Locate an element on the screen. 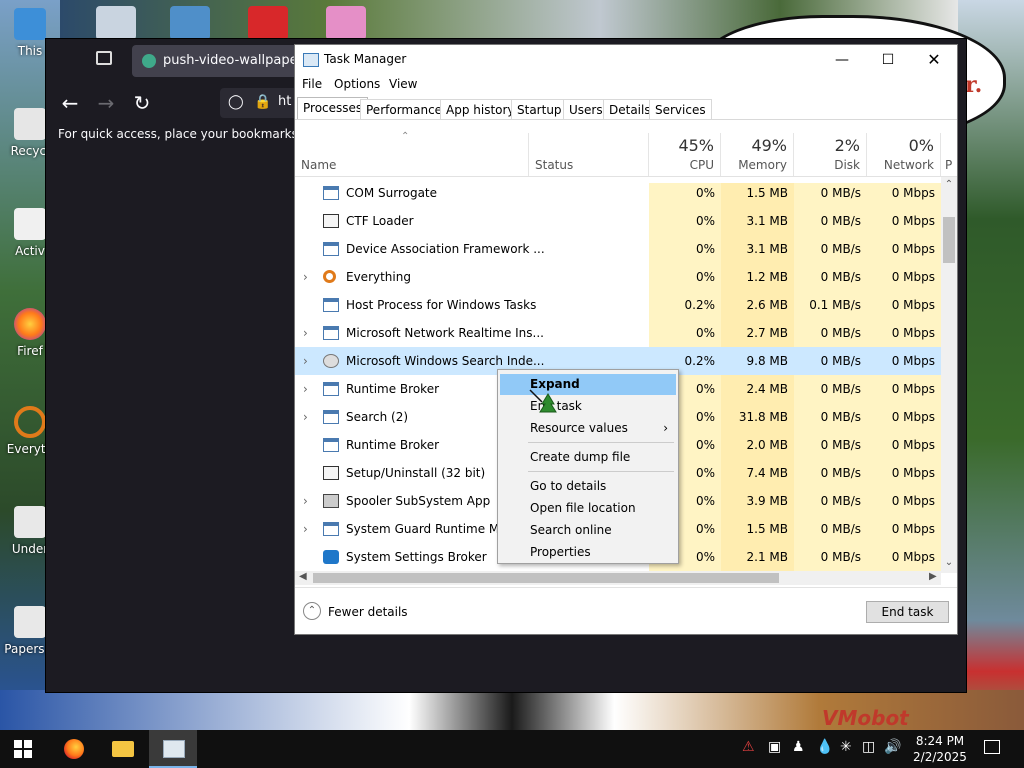  menu-item-expand: Expand is located at coordinates (588, 384).